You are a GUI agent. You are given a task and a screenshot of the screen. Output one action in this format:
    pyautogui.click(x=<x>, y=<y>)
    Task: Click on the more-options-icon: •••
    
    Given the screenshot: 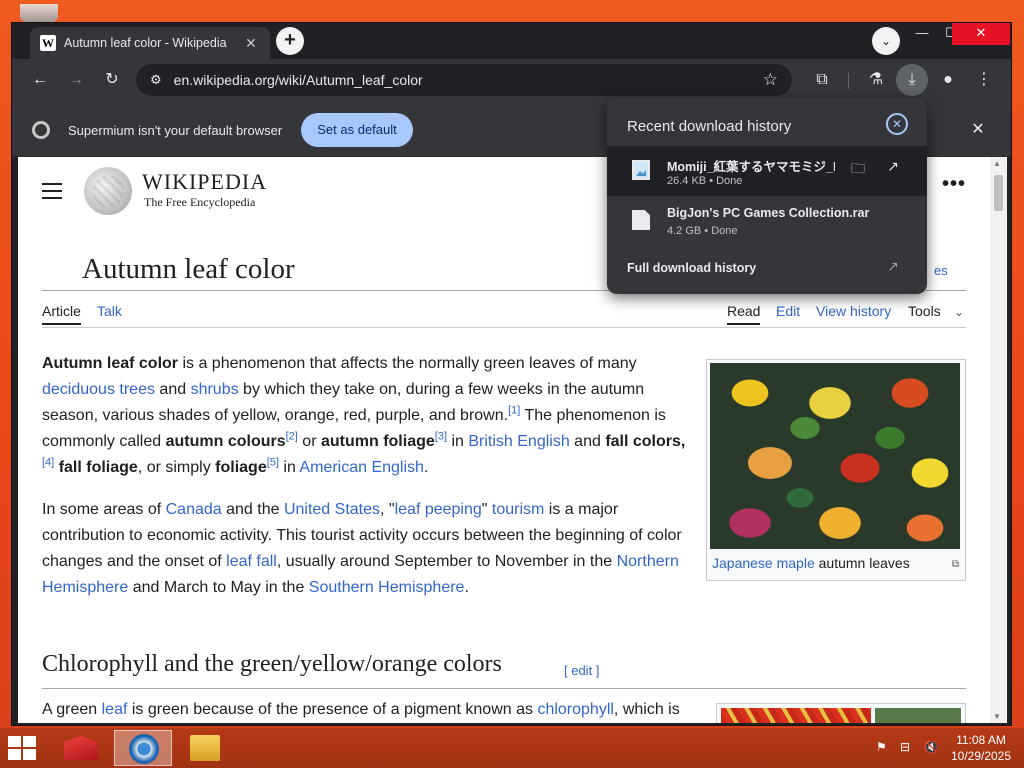 What is the action you would take?
    pyautogui.click(x=954, y=184)
    